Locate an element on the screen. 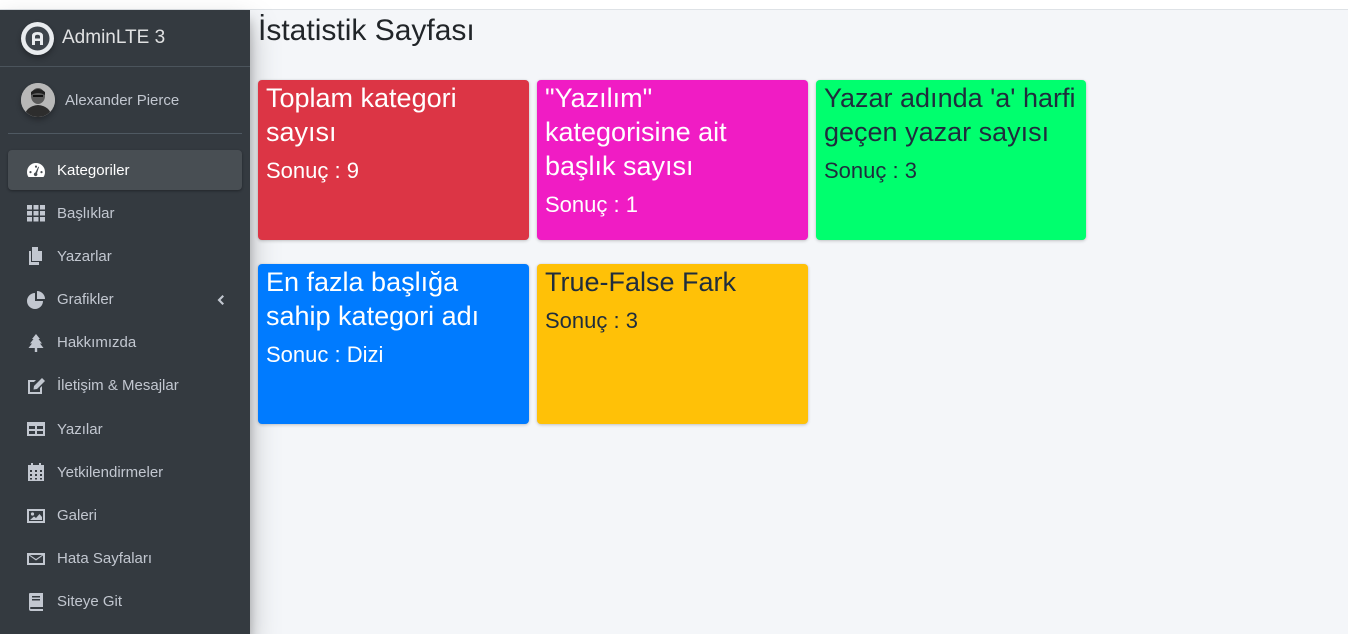 This screenshot has height=634, width=1348. stat-box-result: Sonuç : 9 is located at coordinates (312, 170).